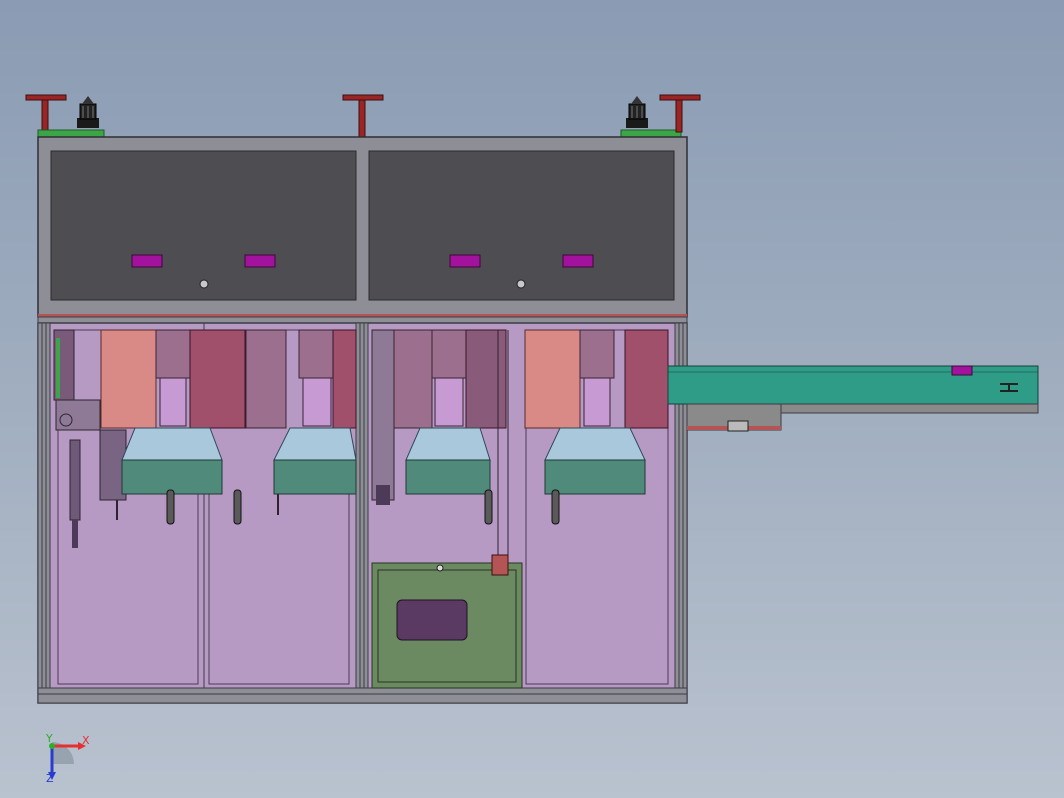 The image size is (1064, 798). What do you see at coordinates (521, 225) in the screenshot?
I see `control-panel-right` at bounding box center [521, 225].